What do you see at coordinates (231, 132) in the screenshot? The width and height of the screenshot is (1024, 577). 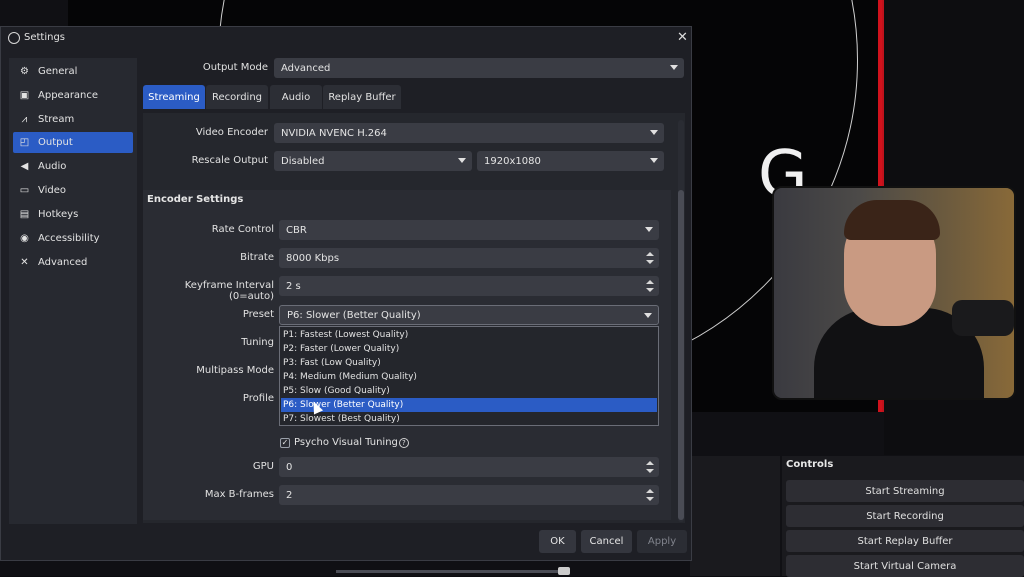 I see `video-encoder-label: Video Encoder` at bounding box center [231, 132].